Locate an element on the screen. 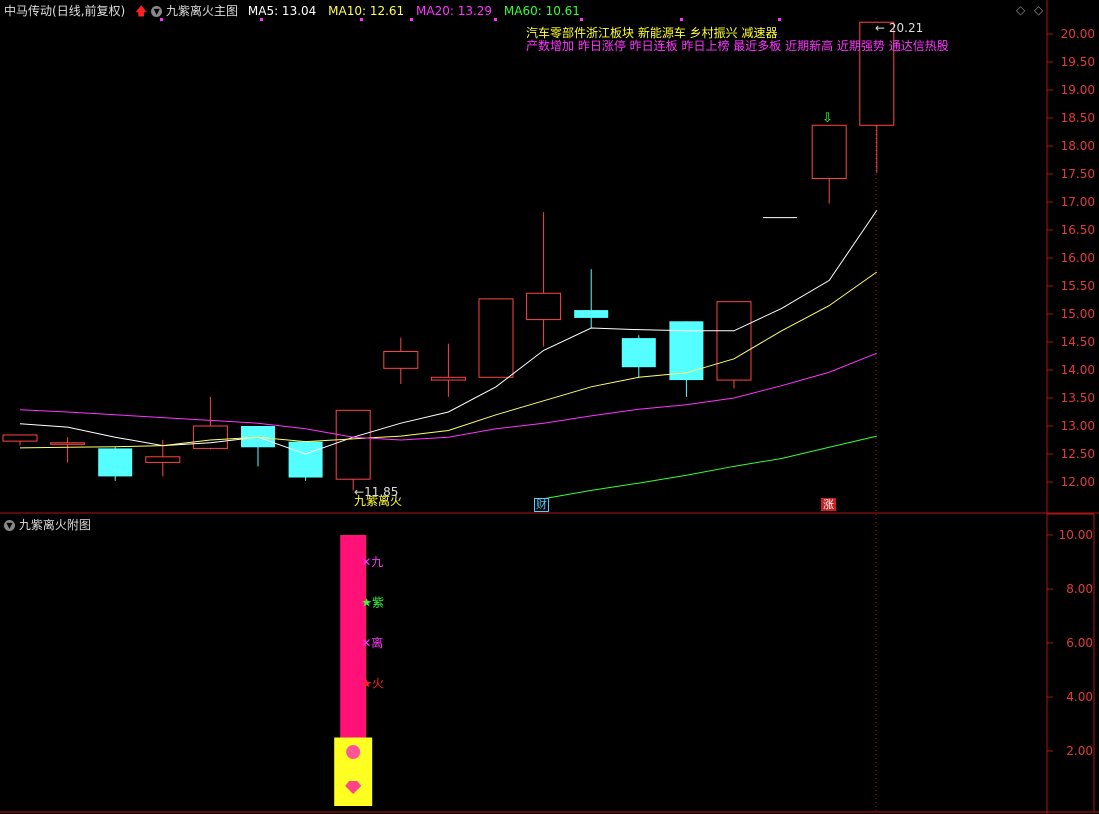 This screenshot has width=1099, height=814. diamond-icon-2: ◇ is located at coordinates (1038, 10).